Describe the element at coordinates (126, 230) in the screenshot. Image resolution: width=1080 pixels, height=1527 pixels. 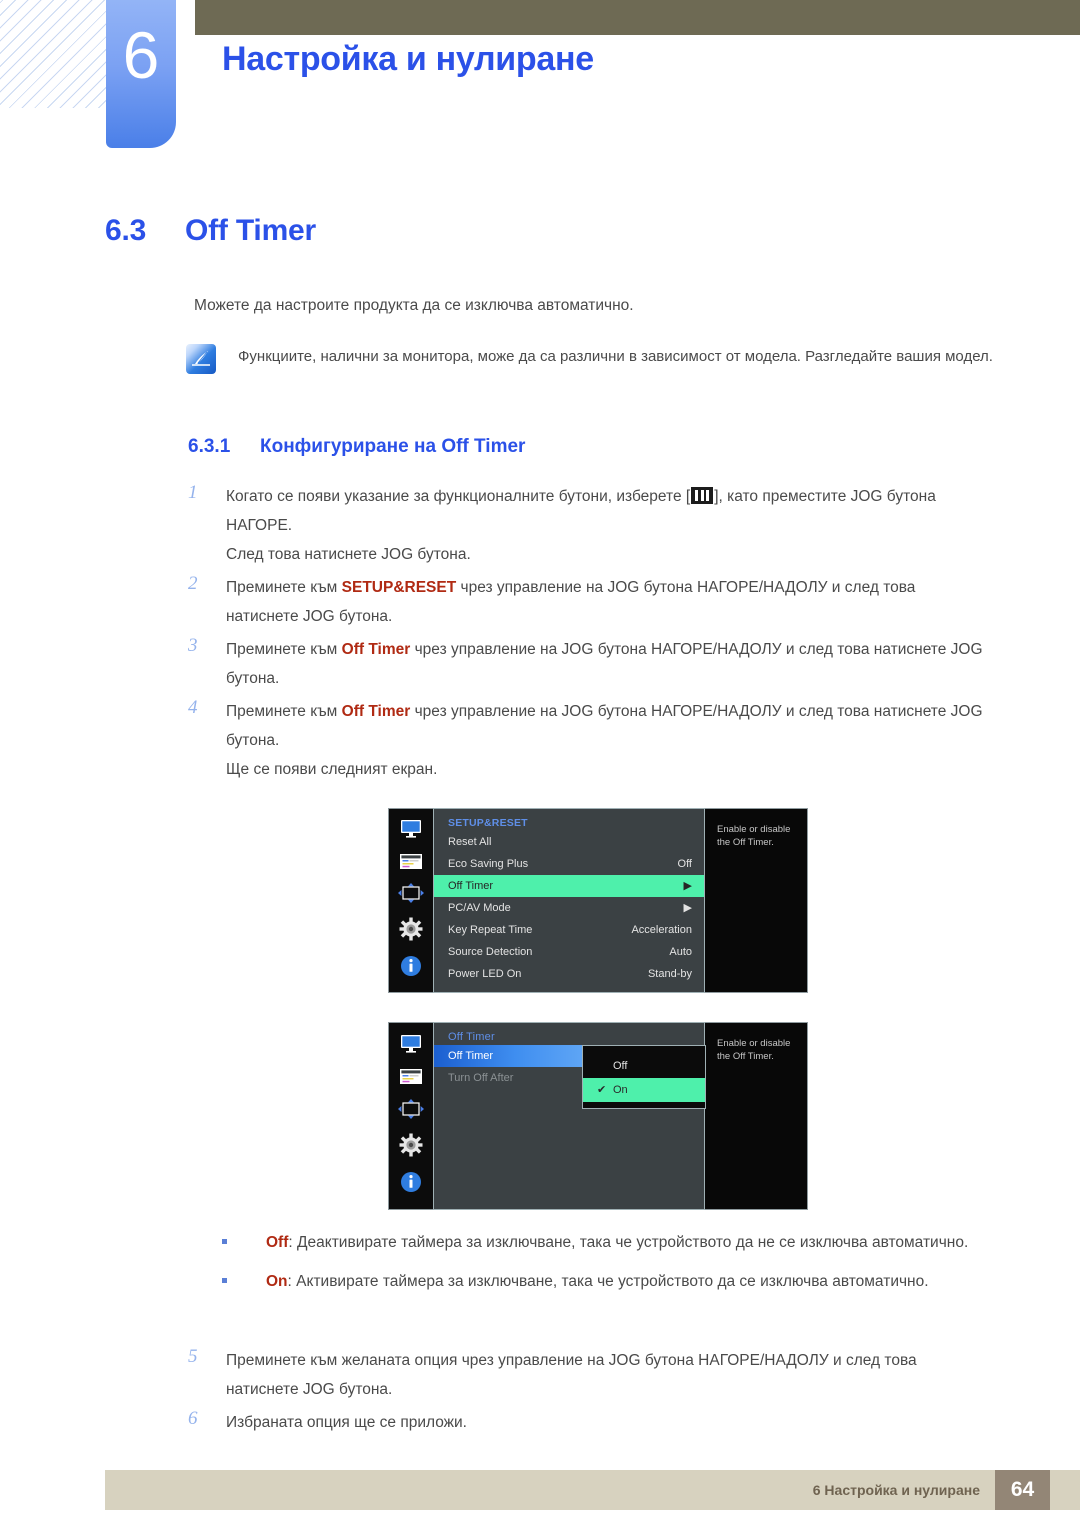
I see `section-number: 6.3` at that location.